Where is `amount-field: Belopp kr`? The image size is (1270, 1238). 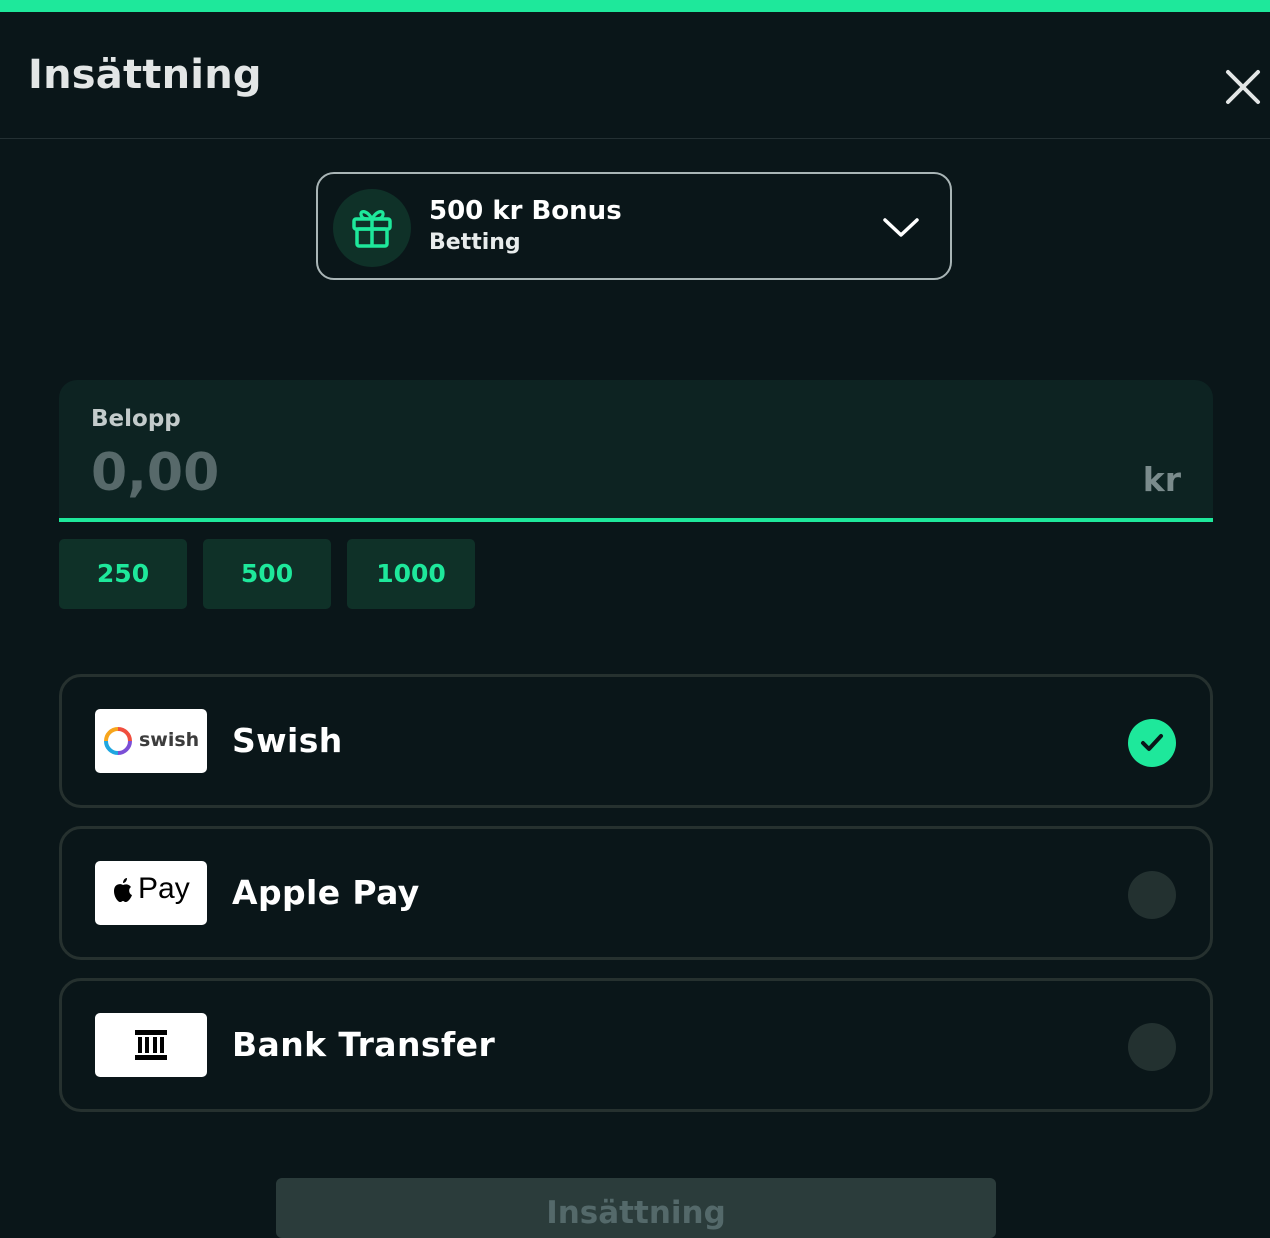
amount-field: Belopp kr is located at coordinates (636, 451).